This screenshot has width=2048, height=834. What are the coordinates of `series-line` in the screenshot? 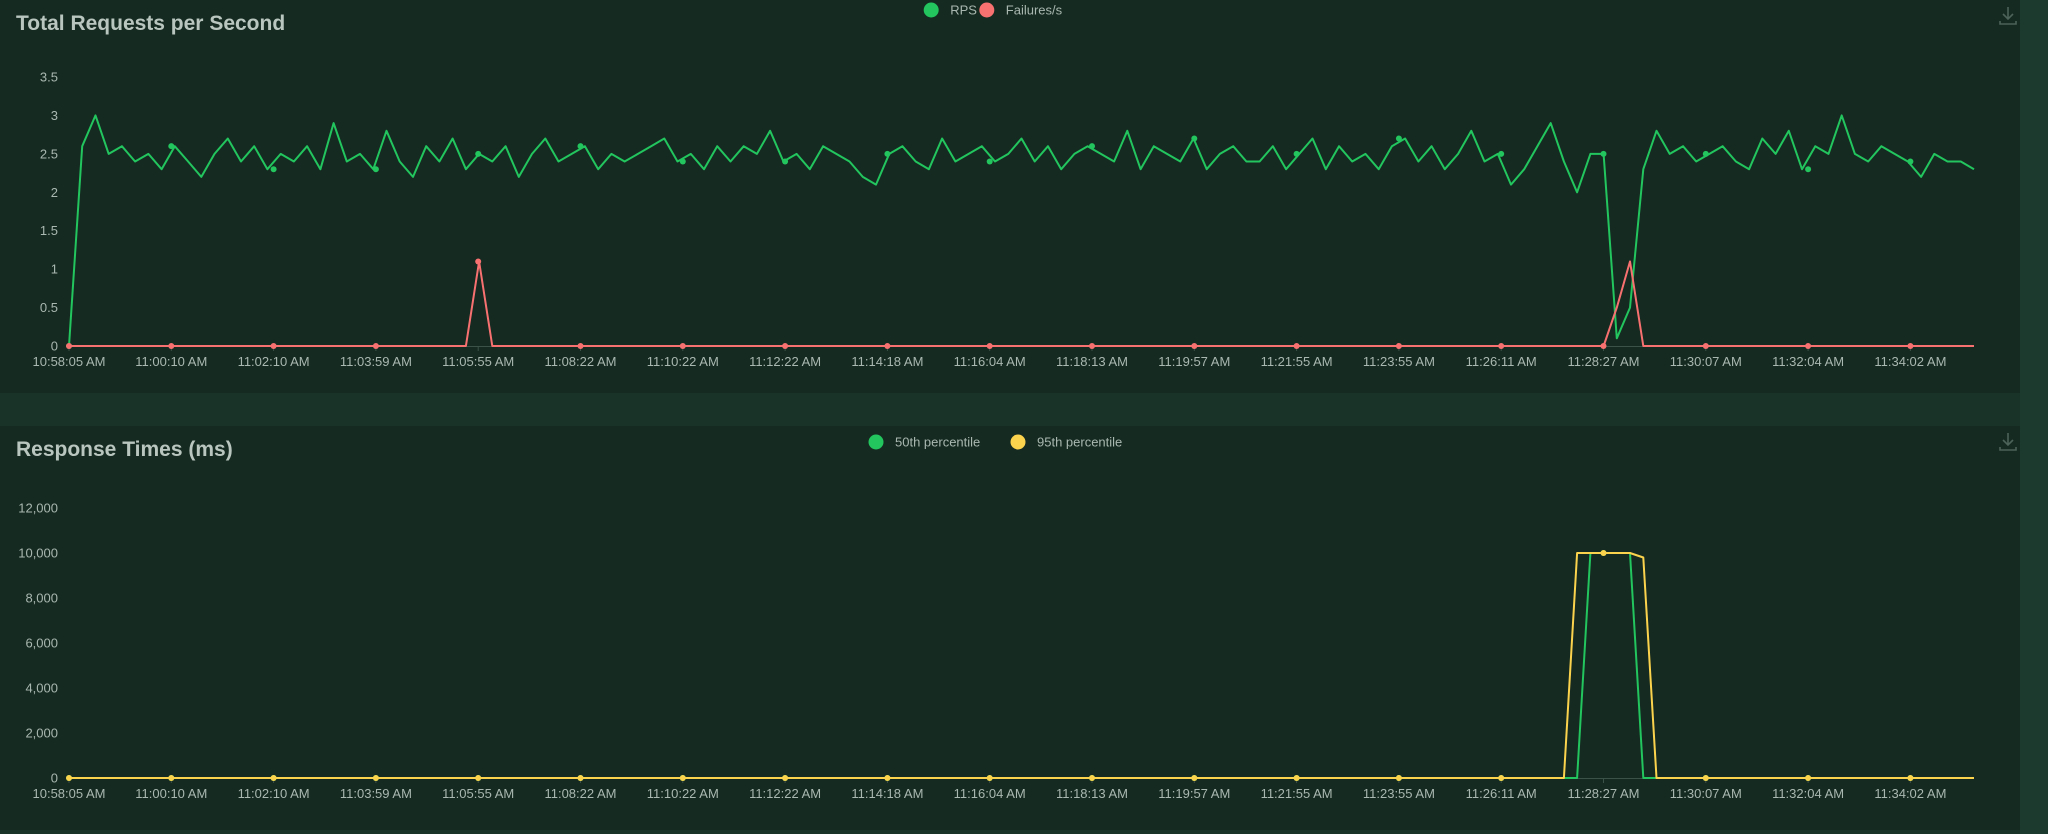 It's located at (1021, 303).